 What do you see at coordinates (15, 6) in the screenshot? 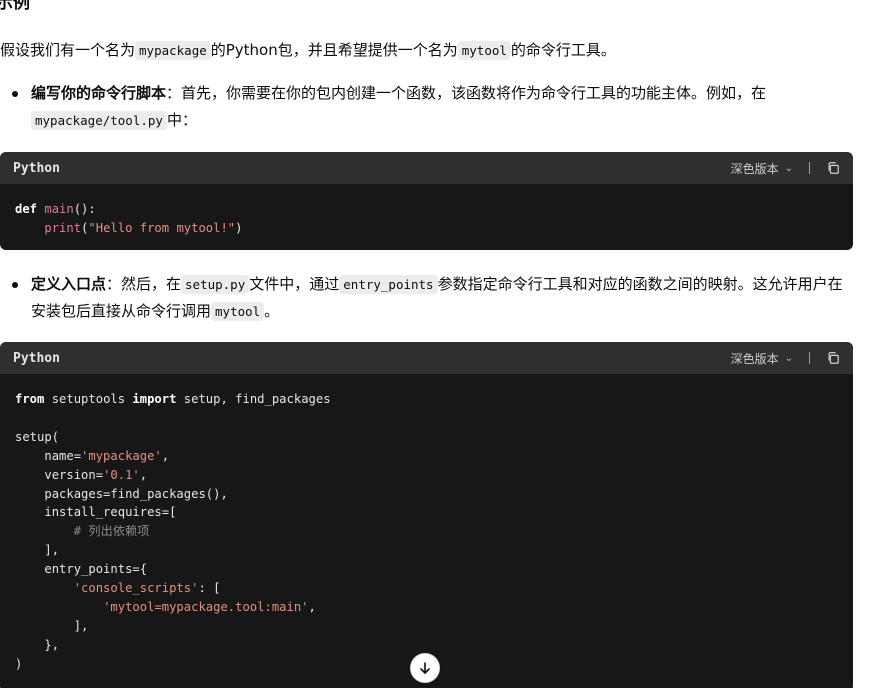
I see `section-heading: 示例` at bounding box center [15, 6].